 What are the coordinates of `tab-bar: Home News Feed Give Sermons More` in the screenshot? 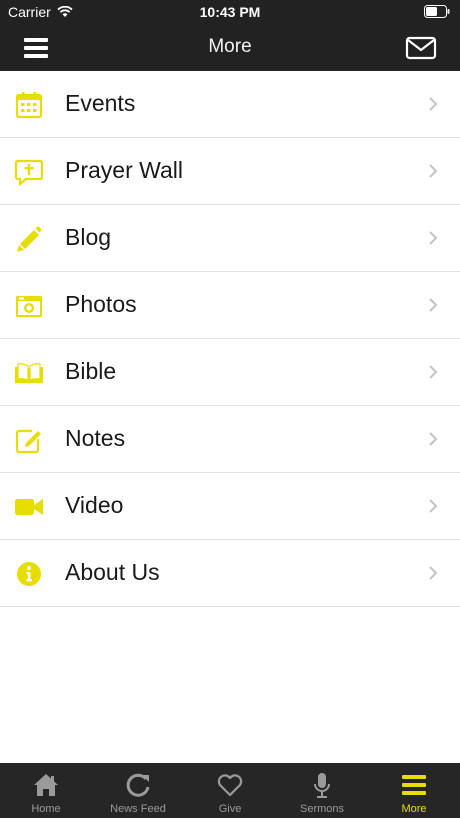 It's located at (230, 790).